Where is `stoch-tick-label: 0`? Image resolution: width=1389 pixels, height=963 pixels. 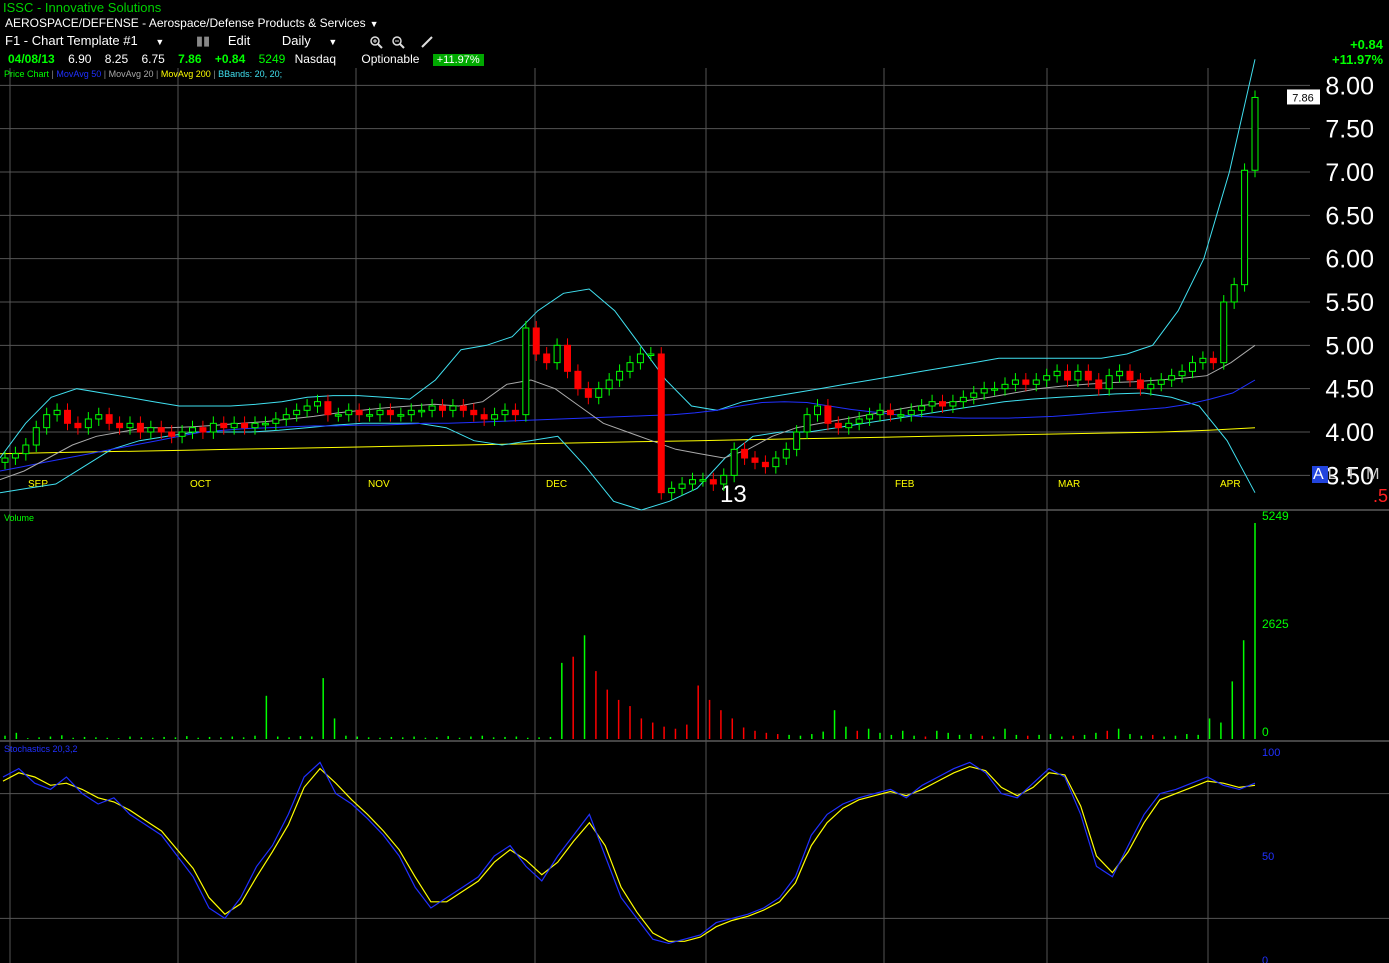 stoch-tick-label: 0 is located at coordinates (1265, 959).